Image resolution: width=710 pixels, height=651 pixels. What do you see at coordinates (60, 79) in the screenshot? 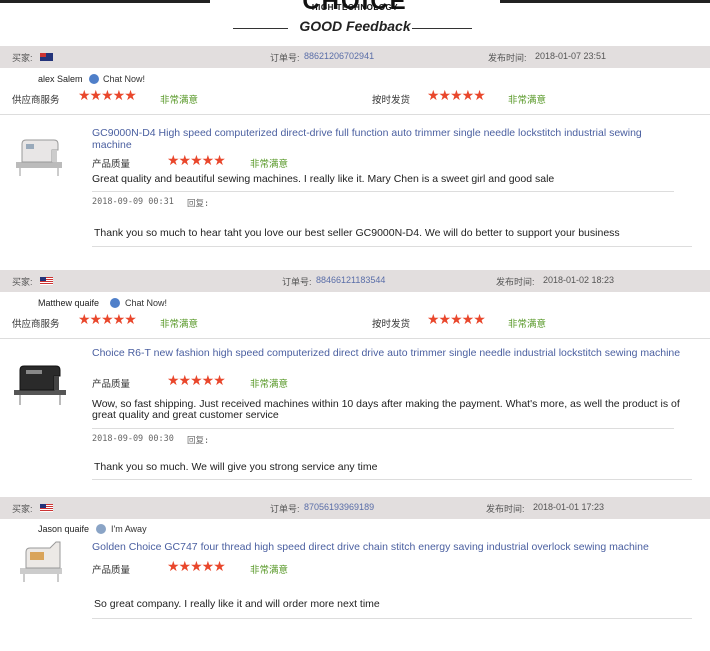
I see `buyer-name: alex Salem` at bounding box center [60, 79].